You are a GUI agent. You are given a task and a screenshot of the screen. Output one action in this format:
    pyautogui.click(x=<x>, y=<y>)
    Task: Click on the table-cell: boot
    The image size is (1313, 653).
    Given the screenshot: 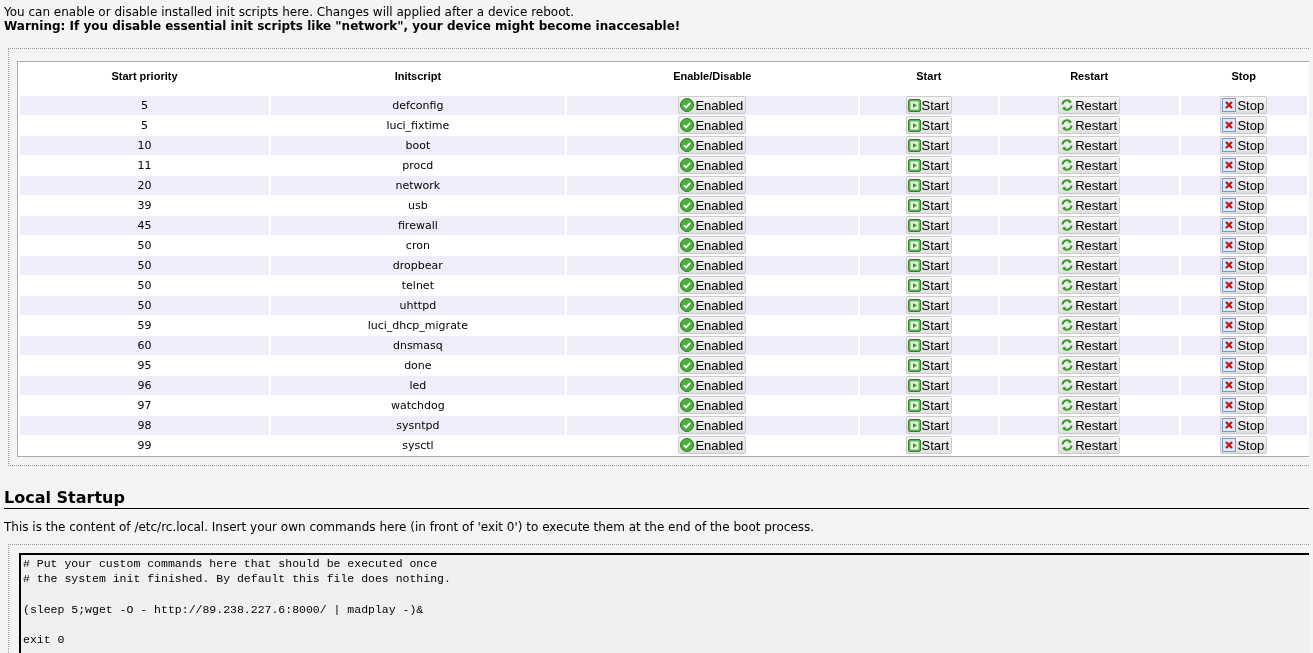 What is the action you would take?
    pyautogui.click(x=418, y=145)
    